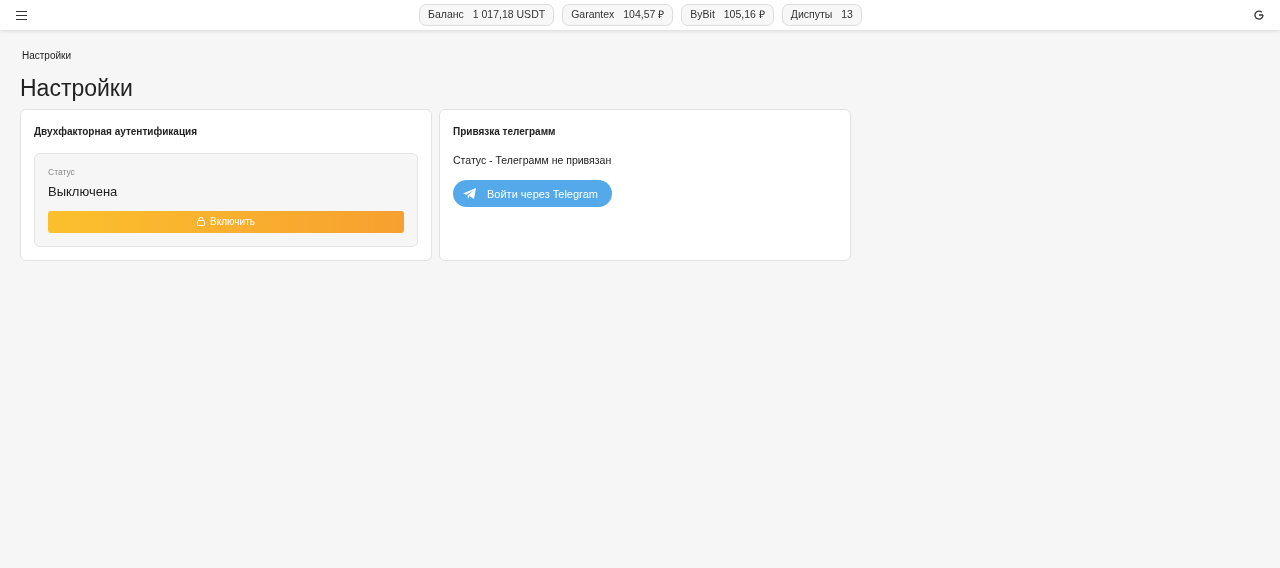 The image size is (1280, 568). What do you see at coordinates (116, 131) in the screenshot?
I see `card-title: Двухфакторная аутентификация` at bounding box center [116, 131].